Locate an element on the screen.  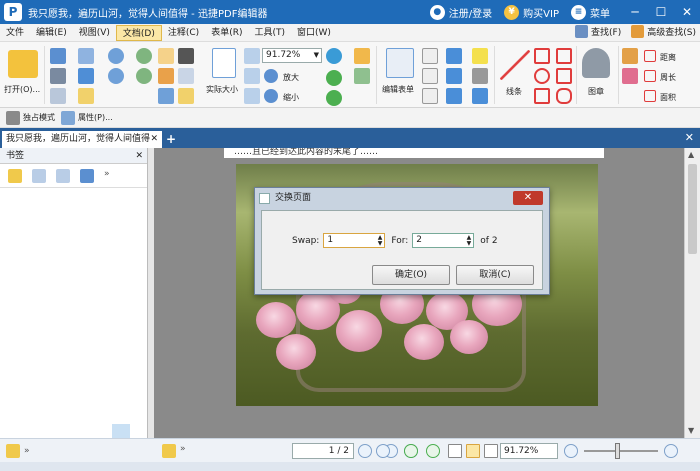
close-tab-icon: ✕ is located at coordinates (154, 139).